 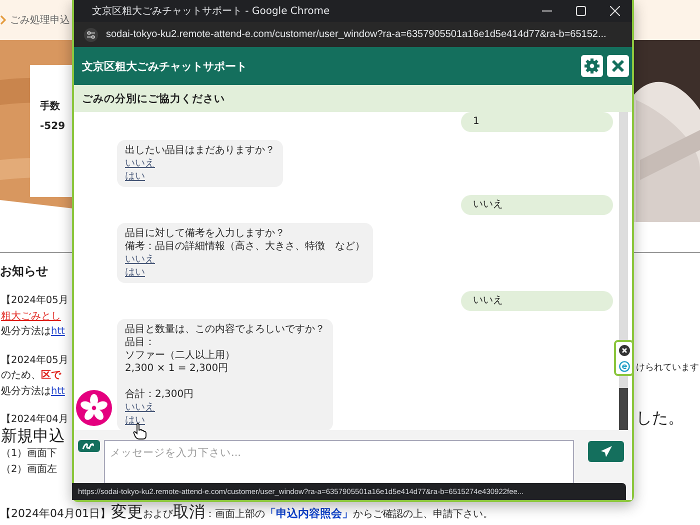 What do you see at coordinates (31, 376) in the screenshot?
I see `notice-text: のため、区で` at bounding box center [31, 376].